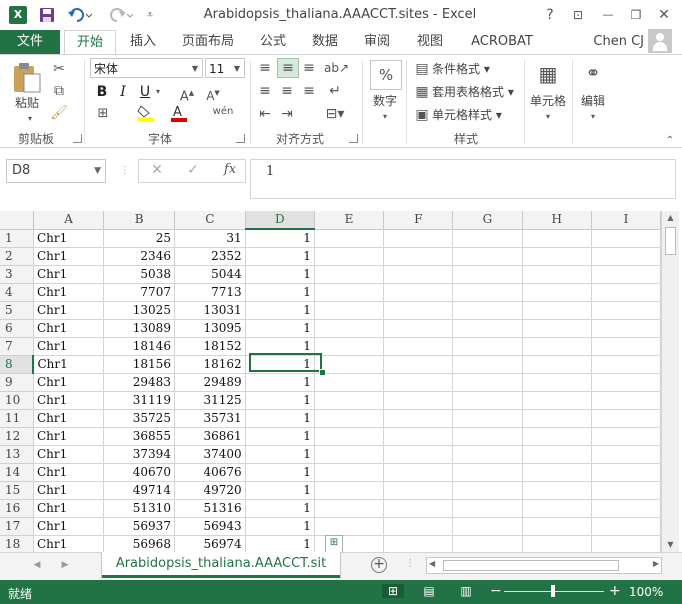 The image size is (682, 604). Describe the element at coordinates (502, 42) in the screenshot. I see `tab-acrobat: ACROBAT` at that location.